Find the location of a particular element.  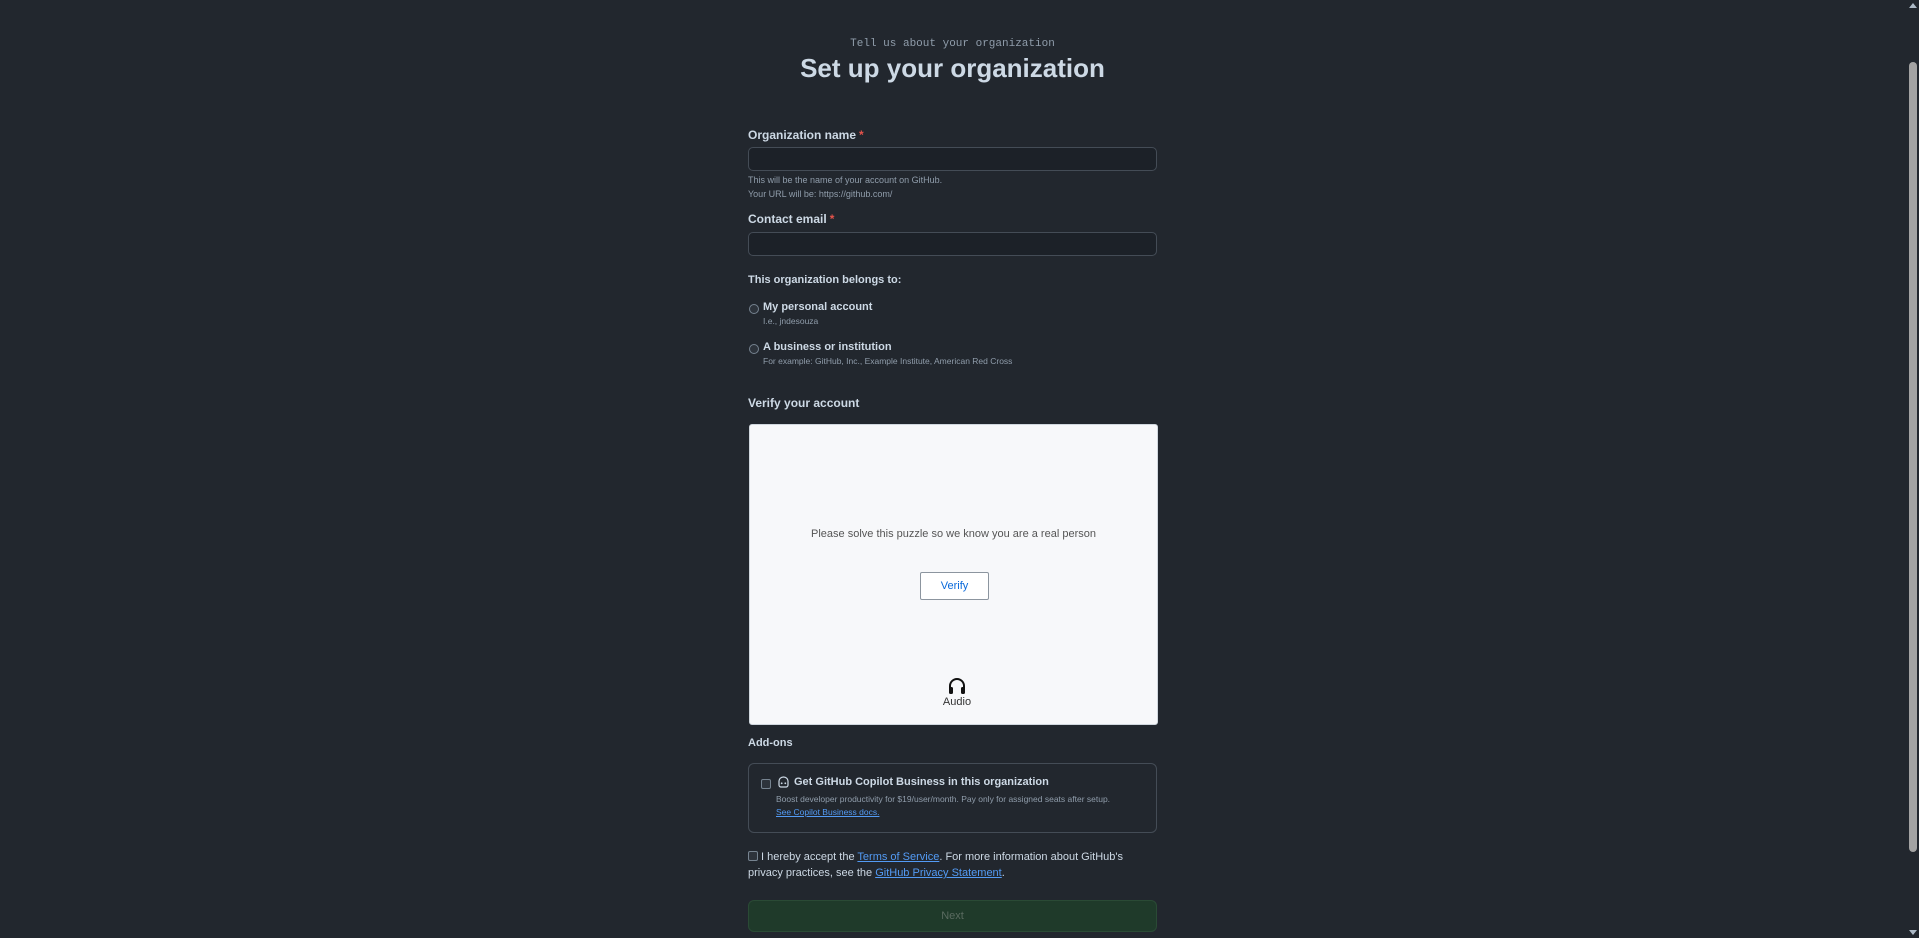

verify-button: Verify is located at coordinates (954, 586).